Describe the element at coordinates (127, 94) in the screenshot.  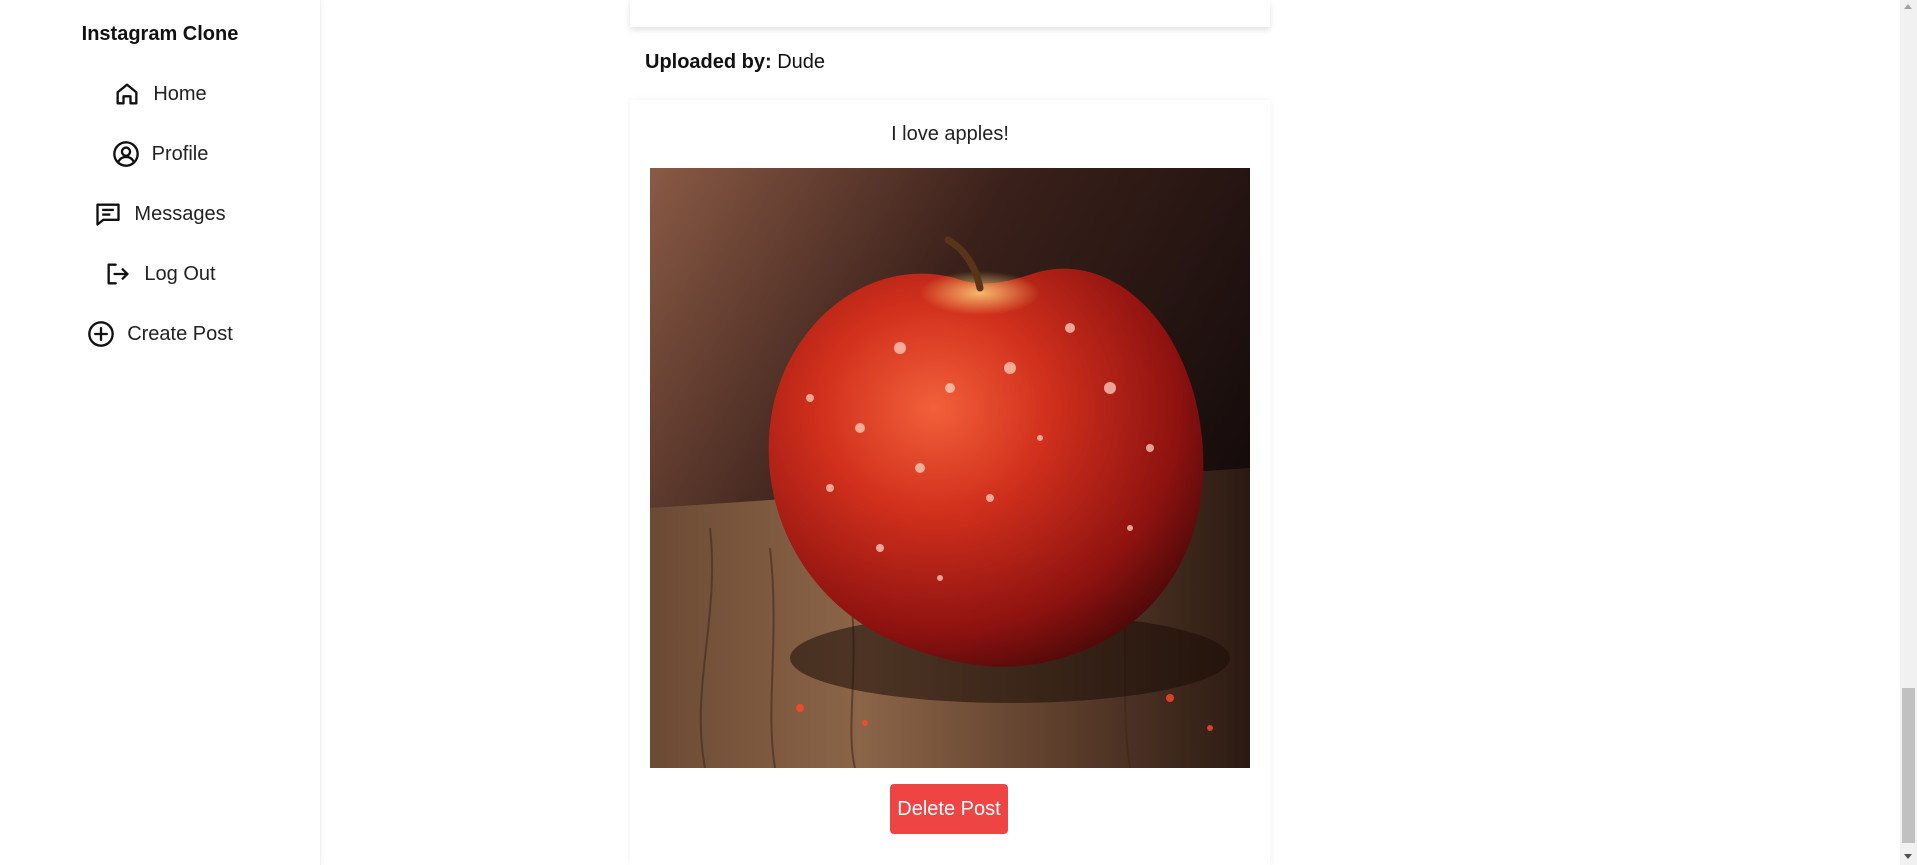
I see `home-icon` at that location.